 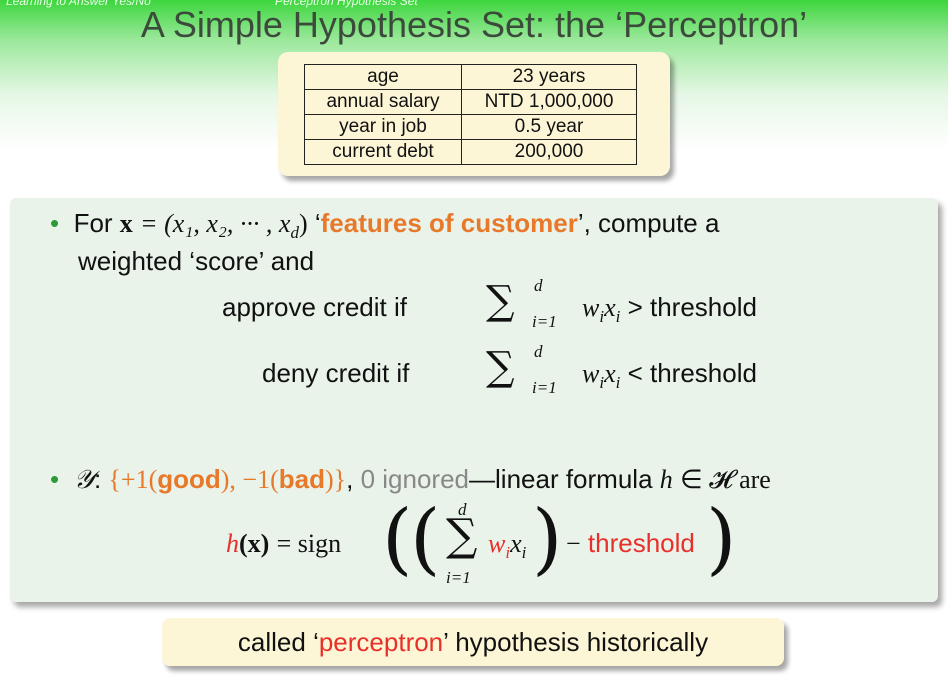 I want to click on bullet1-prefix: For, so click(x=93, y=223).